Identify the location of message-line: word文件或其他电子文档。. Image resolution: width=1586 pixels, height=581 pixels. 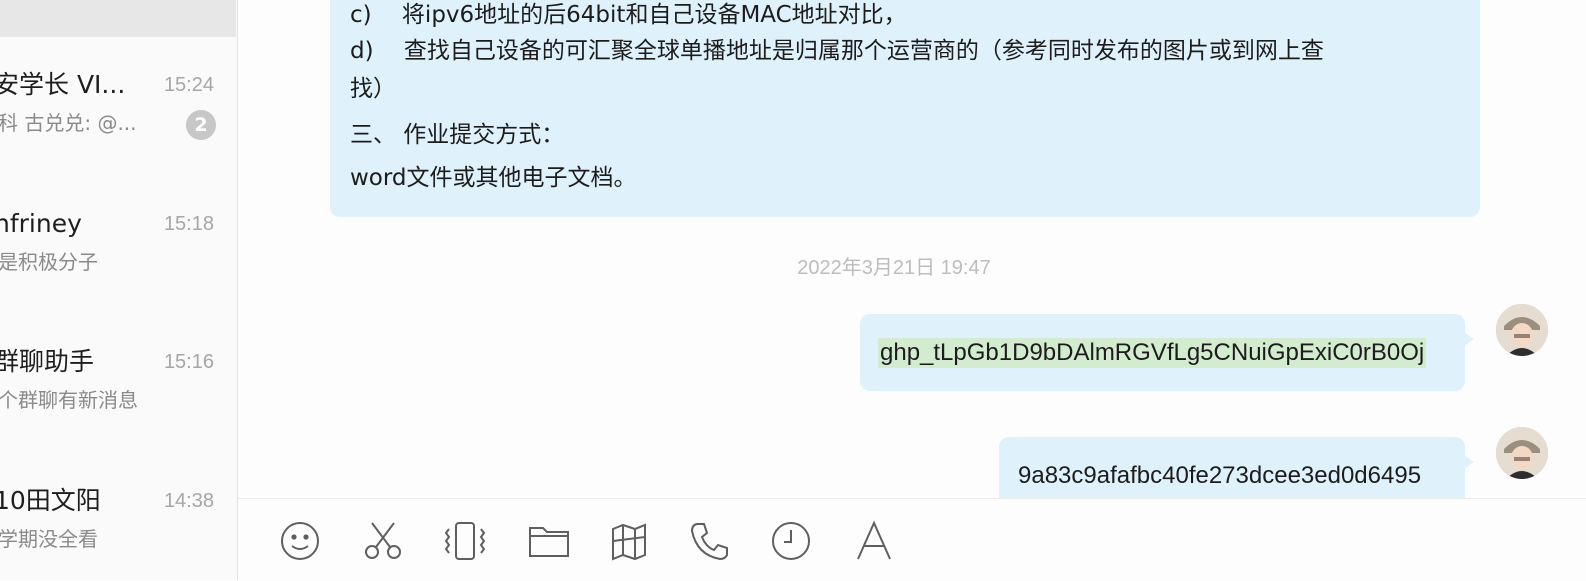
(493, 178).